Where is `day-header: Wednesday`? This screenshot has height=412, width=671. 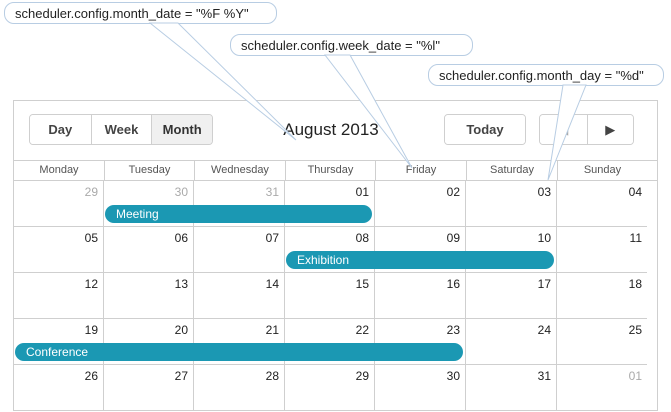 day-header: Wednesday is located at coordinates (239, 170).